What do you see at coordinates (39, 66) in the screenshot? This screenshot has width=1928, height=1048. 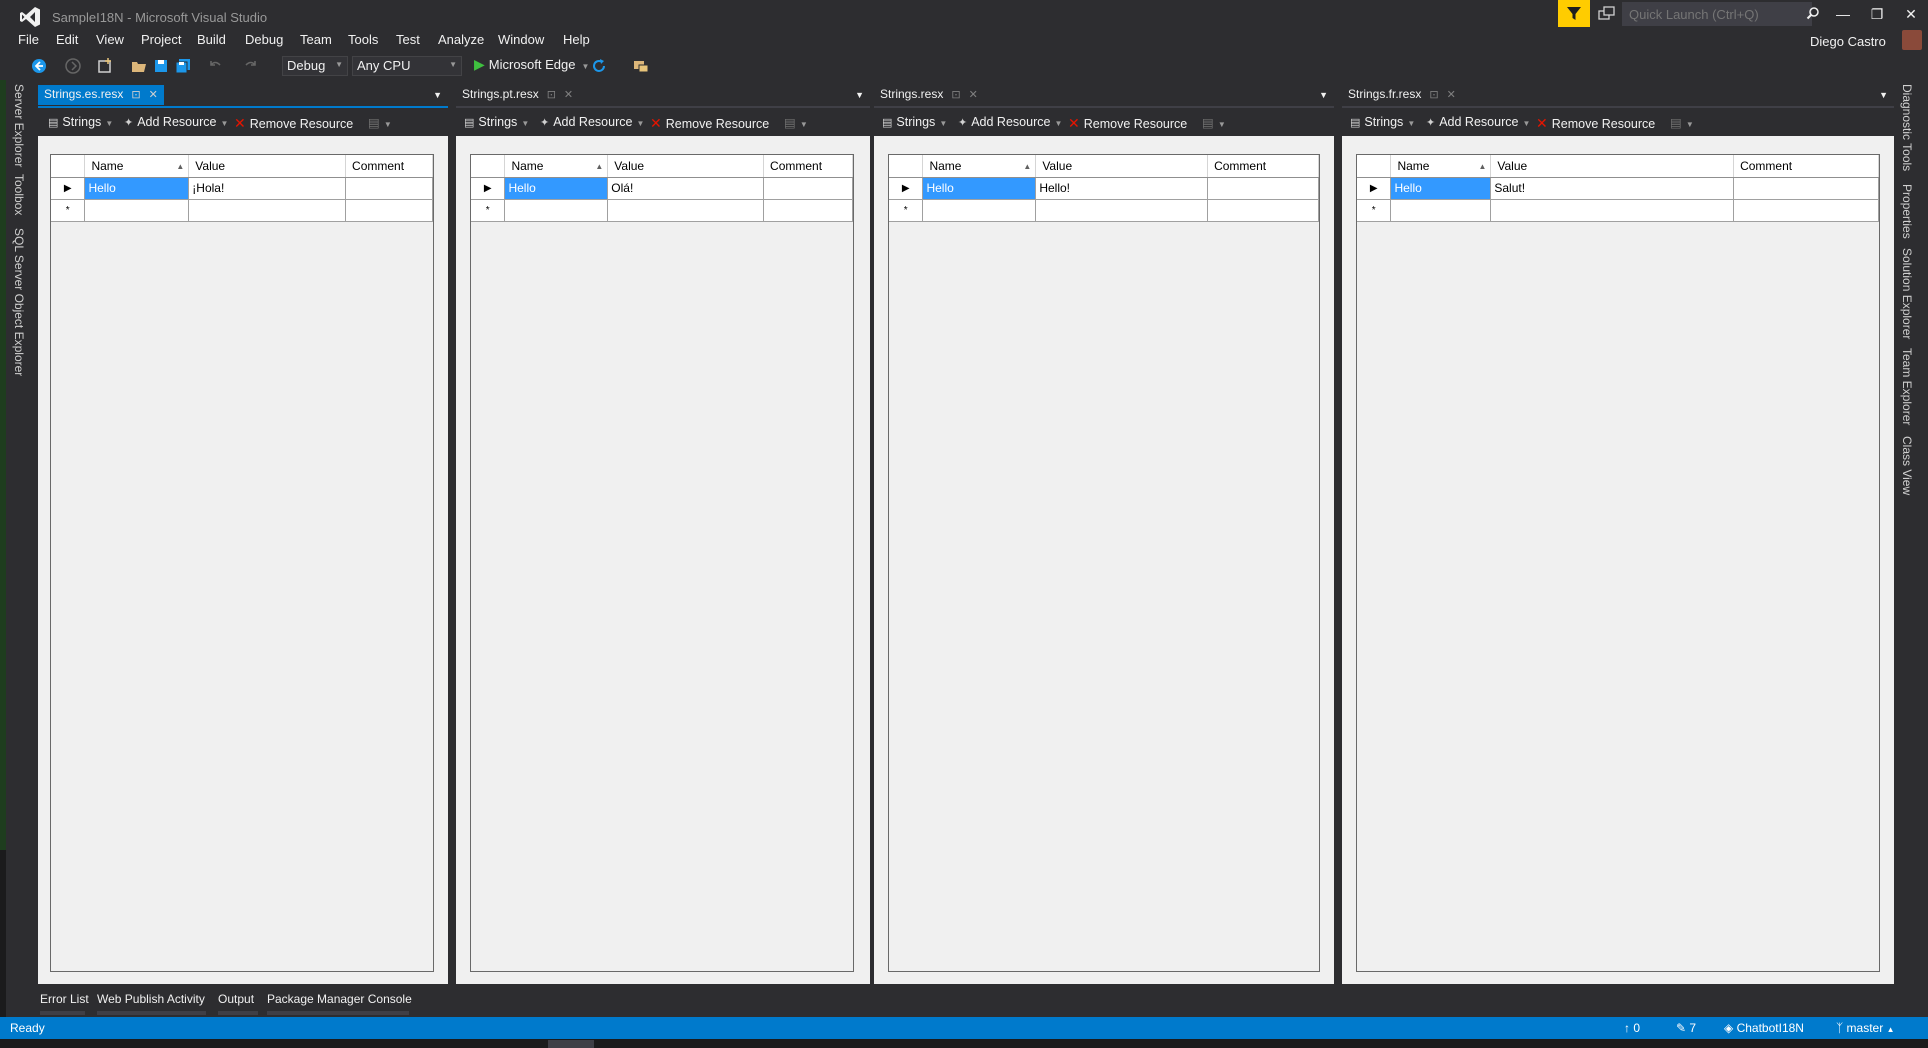 I see `navigate-back-icon` at bounding box center [39, 66].